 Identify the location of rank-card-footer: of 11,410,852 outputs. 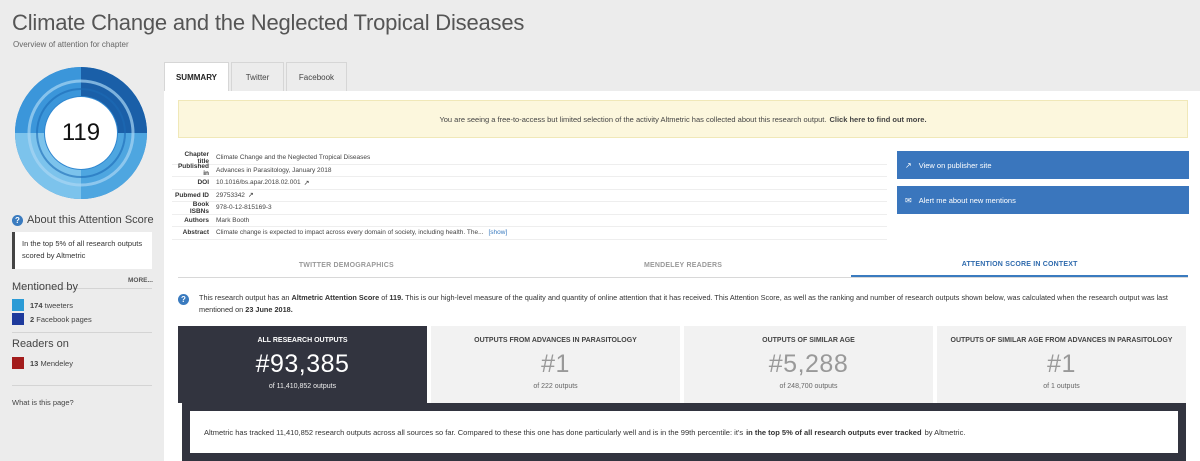
(302, 386).